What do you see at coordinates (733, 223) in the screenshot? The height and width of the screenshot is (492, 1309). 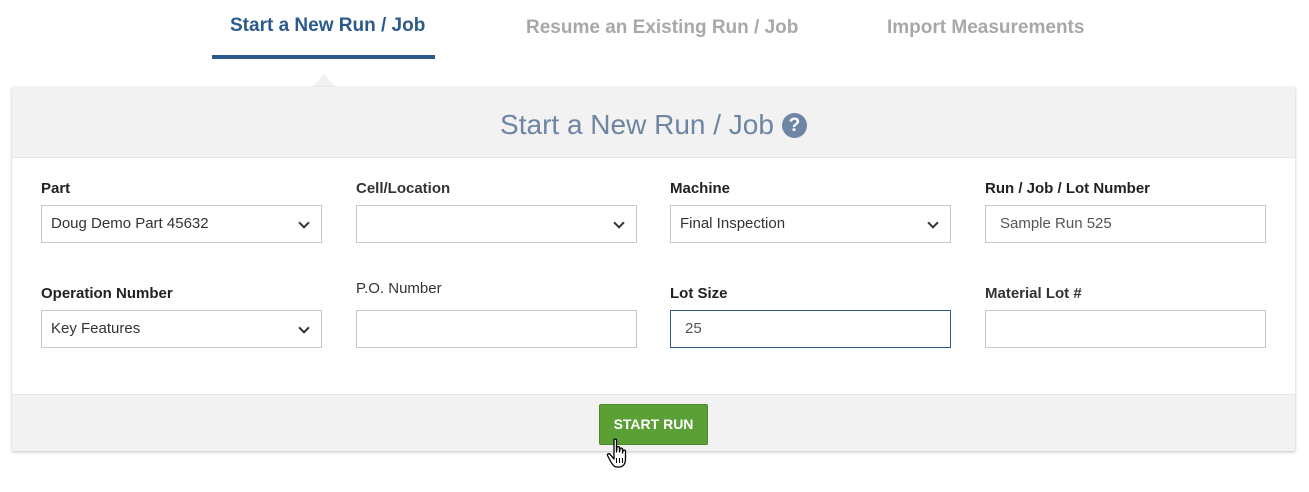 I see `machine-select-value: Final Inspection` at bounding box center [733, 223].